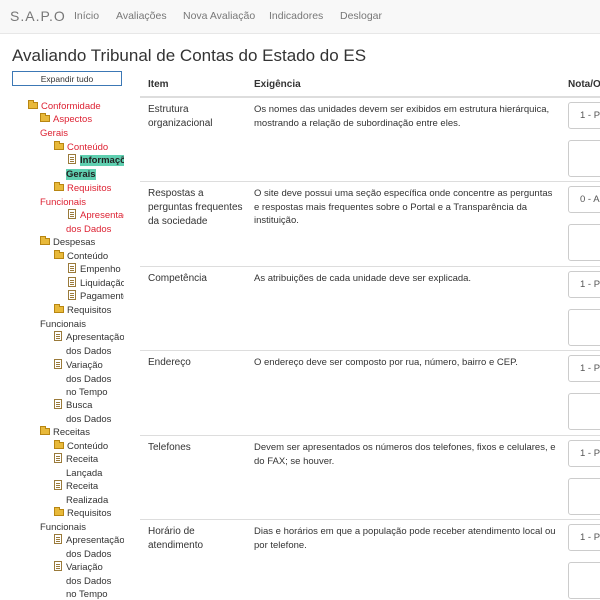 The width and height of the screenshot is (600, 600). Describe the element at coordinates (79, 405) in the screenshot. I see `tree-node-label: Busca` at that location.